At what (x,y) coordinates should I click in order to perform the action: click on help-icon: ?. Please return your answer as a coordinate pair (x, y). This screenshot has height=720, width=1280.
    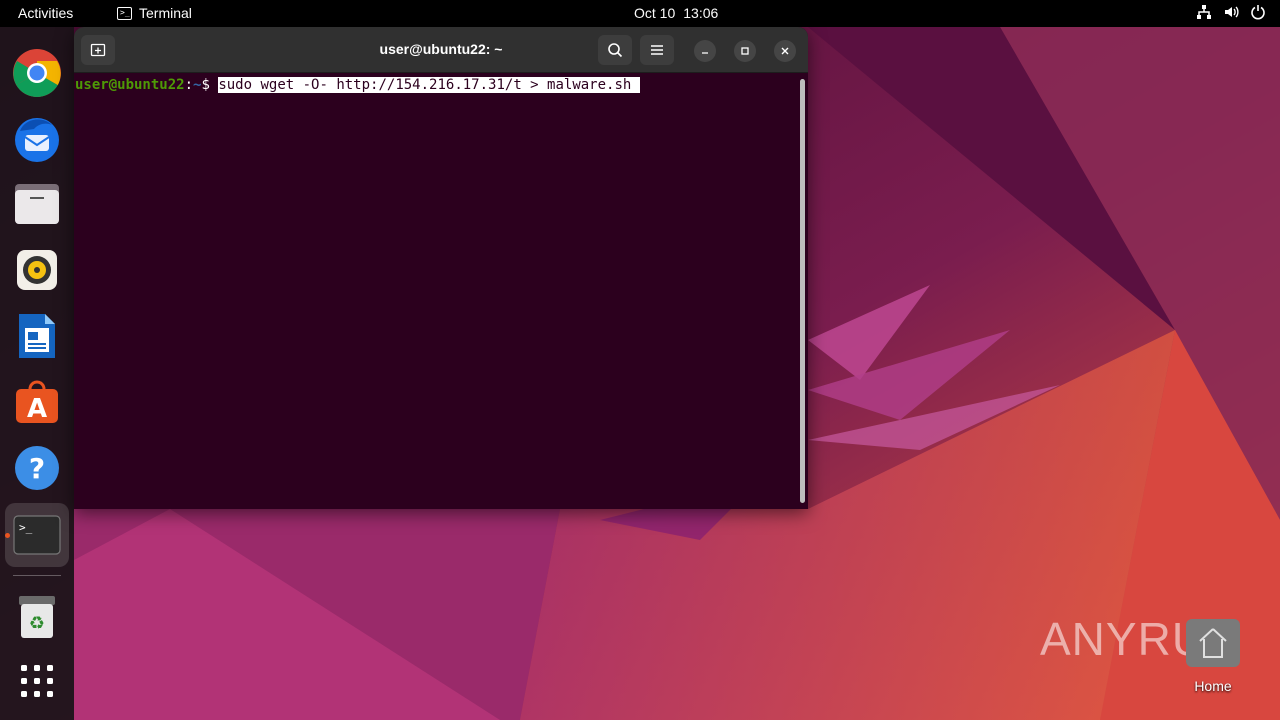
    Looking at the image, I should click on (37, 468).